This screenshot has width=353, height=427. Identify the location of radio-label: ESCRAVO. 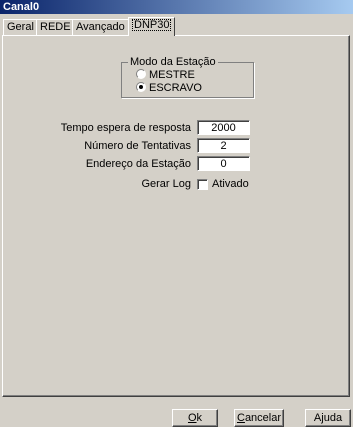
(175, 88).